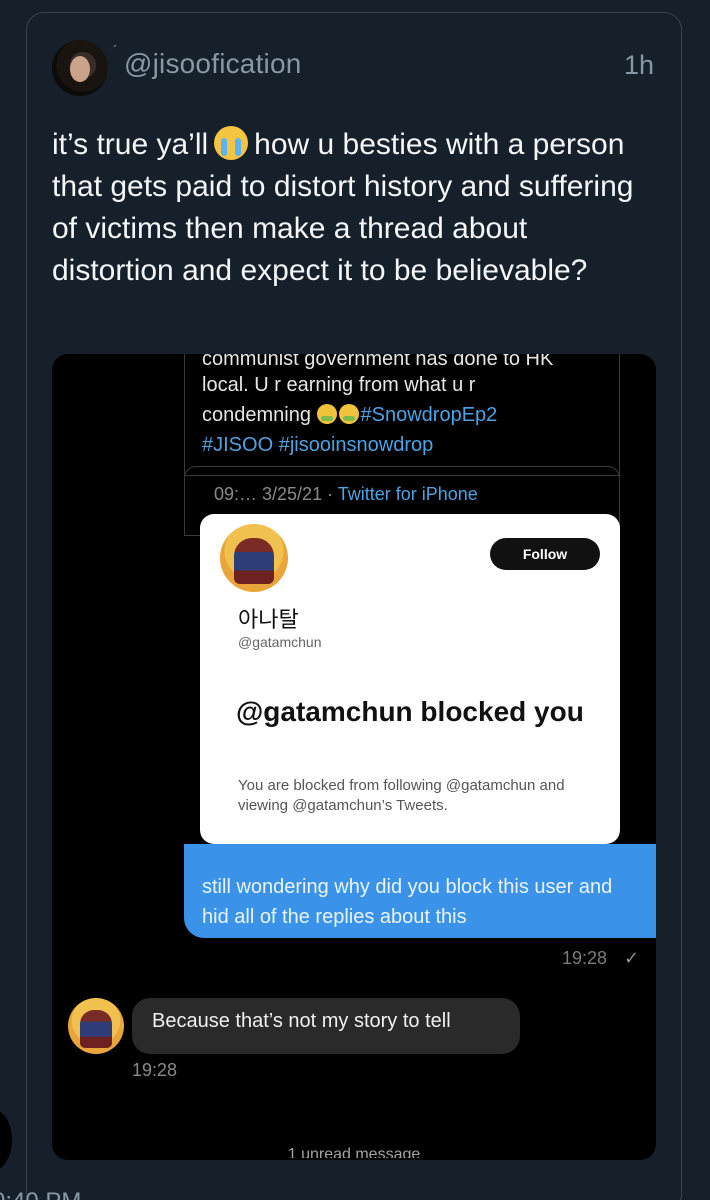 This screenshot has height=1200, width=710. What do you see at coordinates (276, 494) in the screenshot?
I see `tweet-date: 09:… 3/25/21 ·` at bounding box center [276, 494].